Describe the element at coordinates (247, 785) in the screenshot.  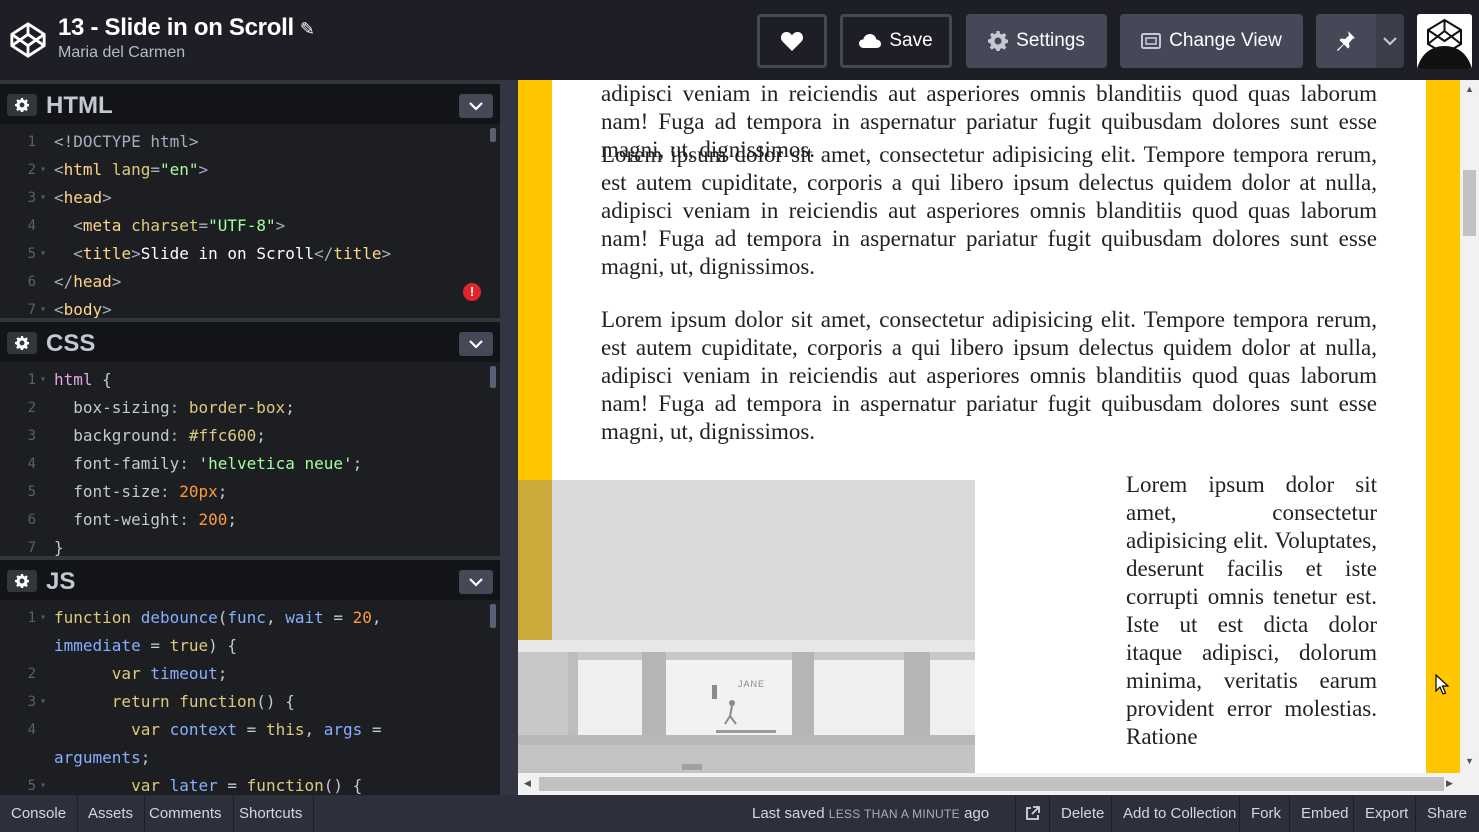
I see `code-text: var later = function() {` at that location.